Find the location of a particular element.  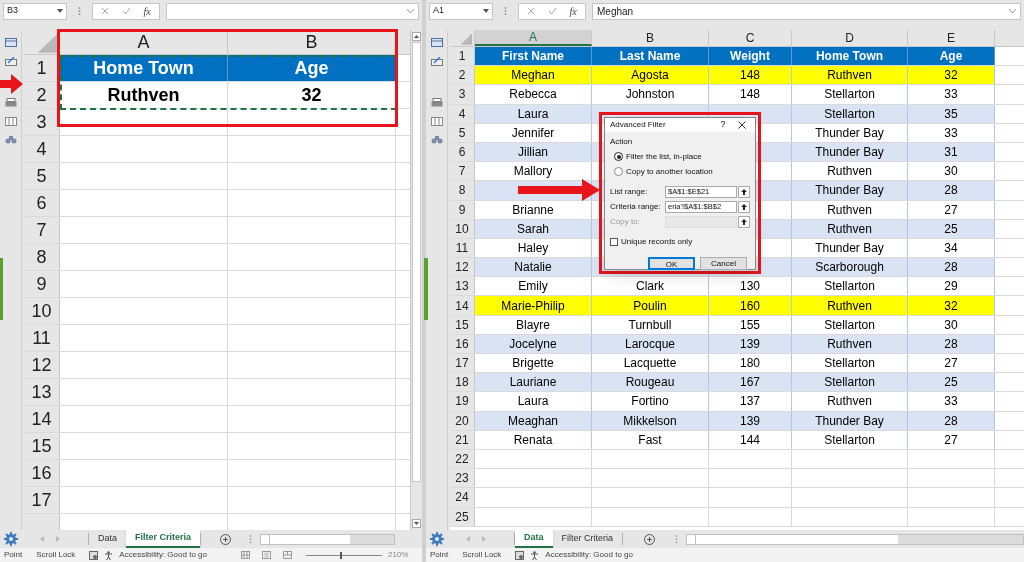

row-header: 11 is located at coordinates (42, 338).